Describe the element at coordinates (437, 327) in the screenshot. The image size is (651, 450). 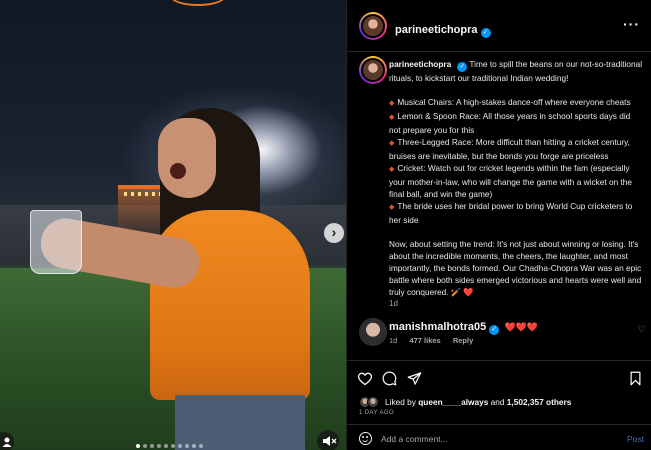
I see `commenter-username: manishmalhotra05` at that location.